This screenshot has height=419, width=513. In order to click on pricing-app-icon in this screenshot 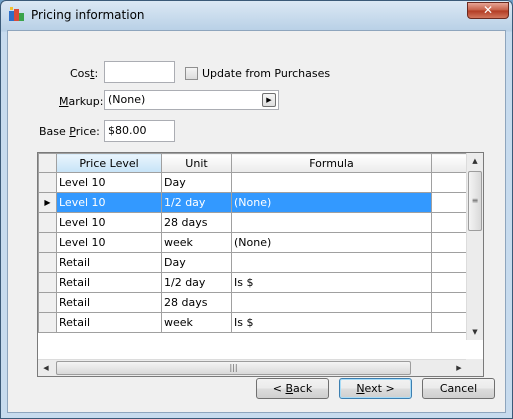, I will do `click(16, 14)`.